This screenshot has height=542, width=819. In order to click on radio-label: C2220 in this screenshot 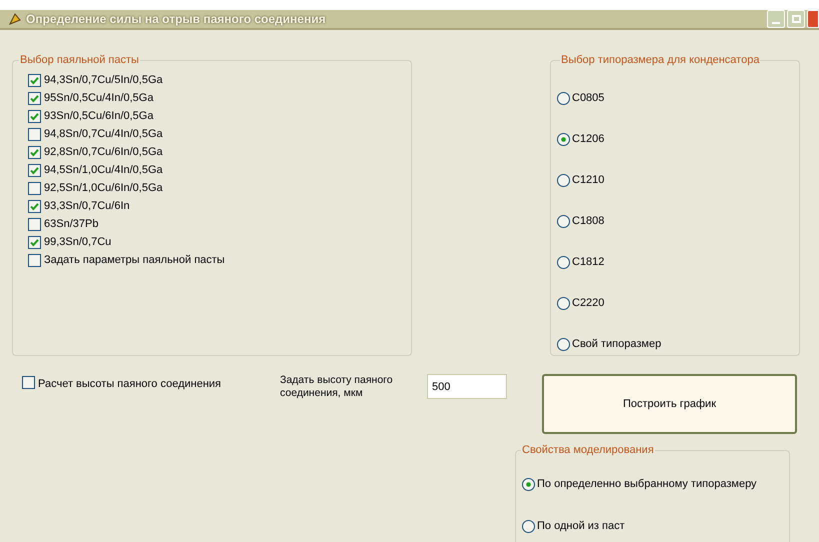, I will do `click(588, 303)`.